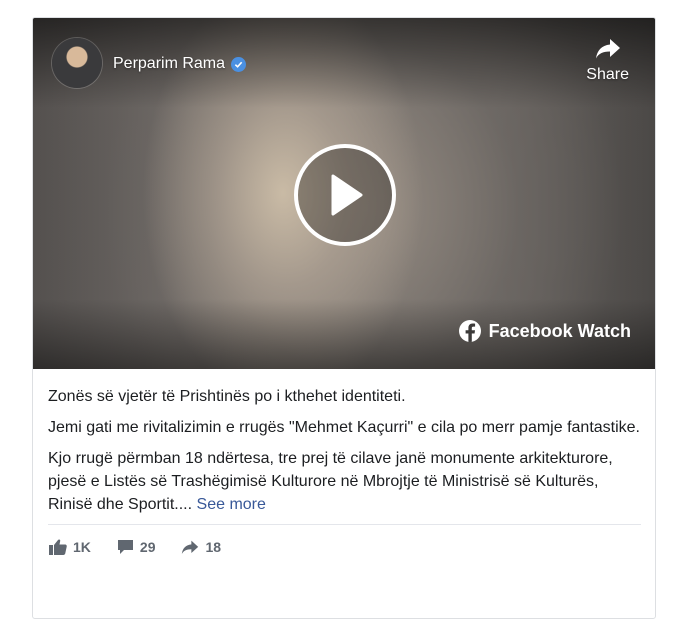  What do you see at coordinates (344, 540) in the screenshot?
I see `engagement-bar: 1K 29 18` at bounding box center [344, 540].